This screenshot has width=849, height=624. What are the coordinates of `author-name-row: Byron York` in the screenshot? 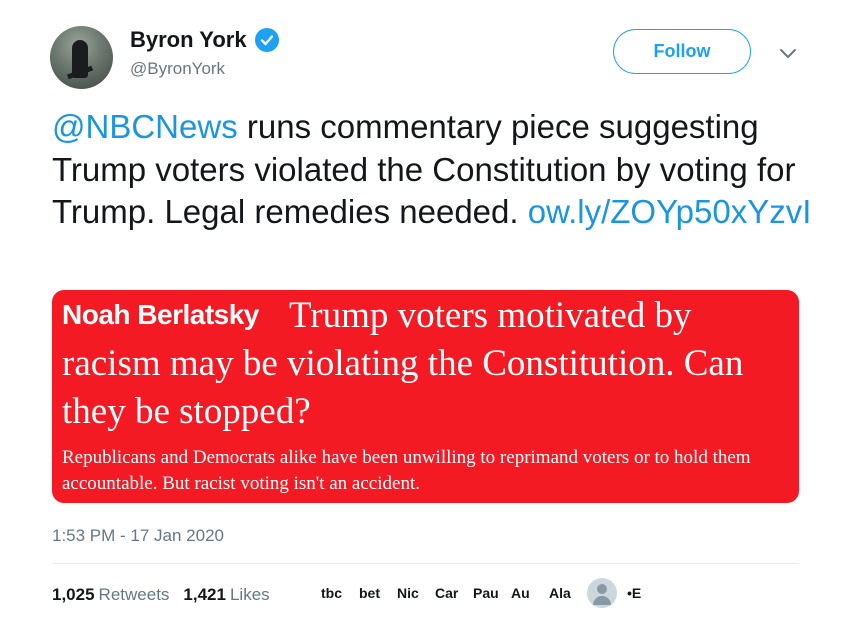 It's located at (204, 40).